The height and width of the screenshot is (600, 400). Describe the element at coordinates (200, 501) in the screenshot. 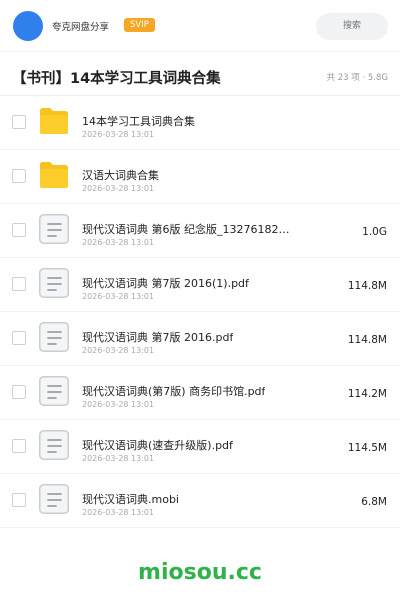

I see `file-row: 现代汉语词典.mobi 2026-03-28 13:01 6.8M` at that location.